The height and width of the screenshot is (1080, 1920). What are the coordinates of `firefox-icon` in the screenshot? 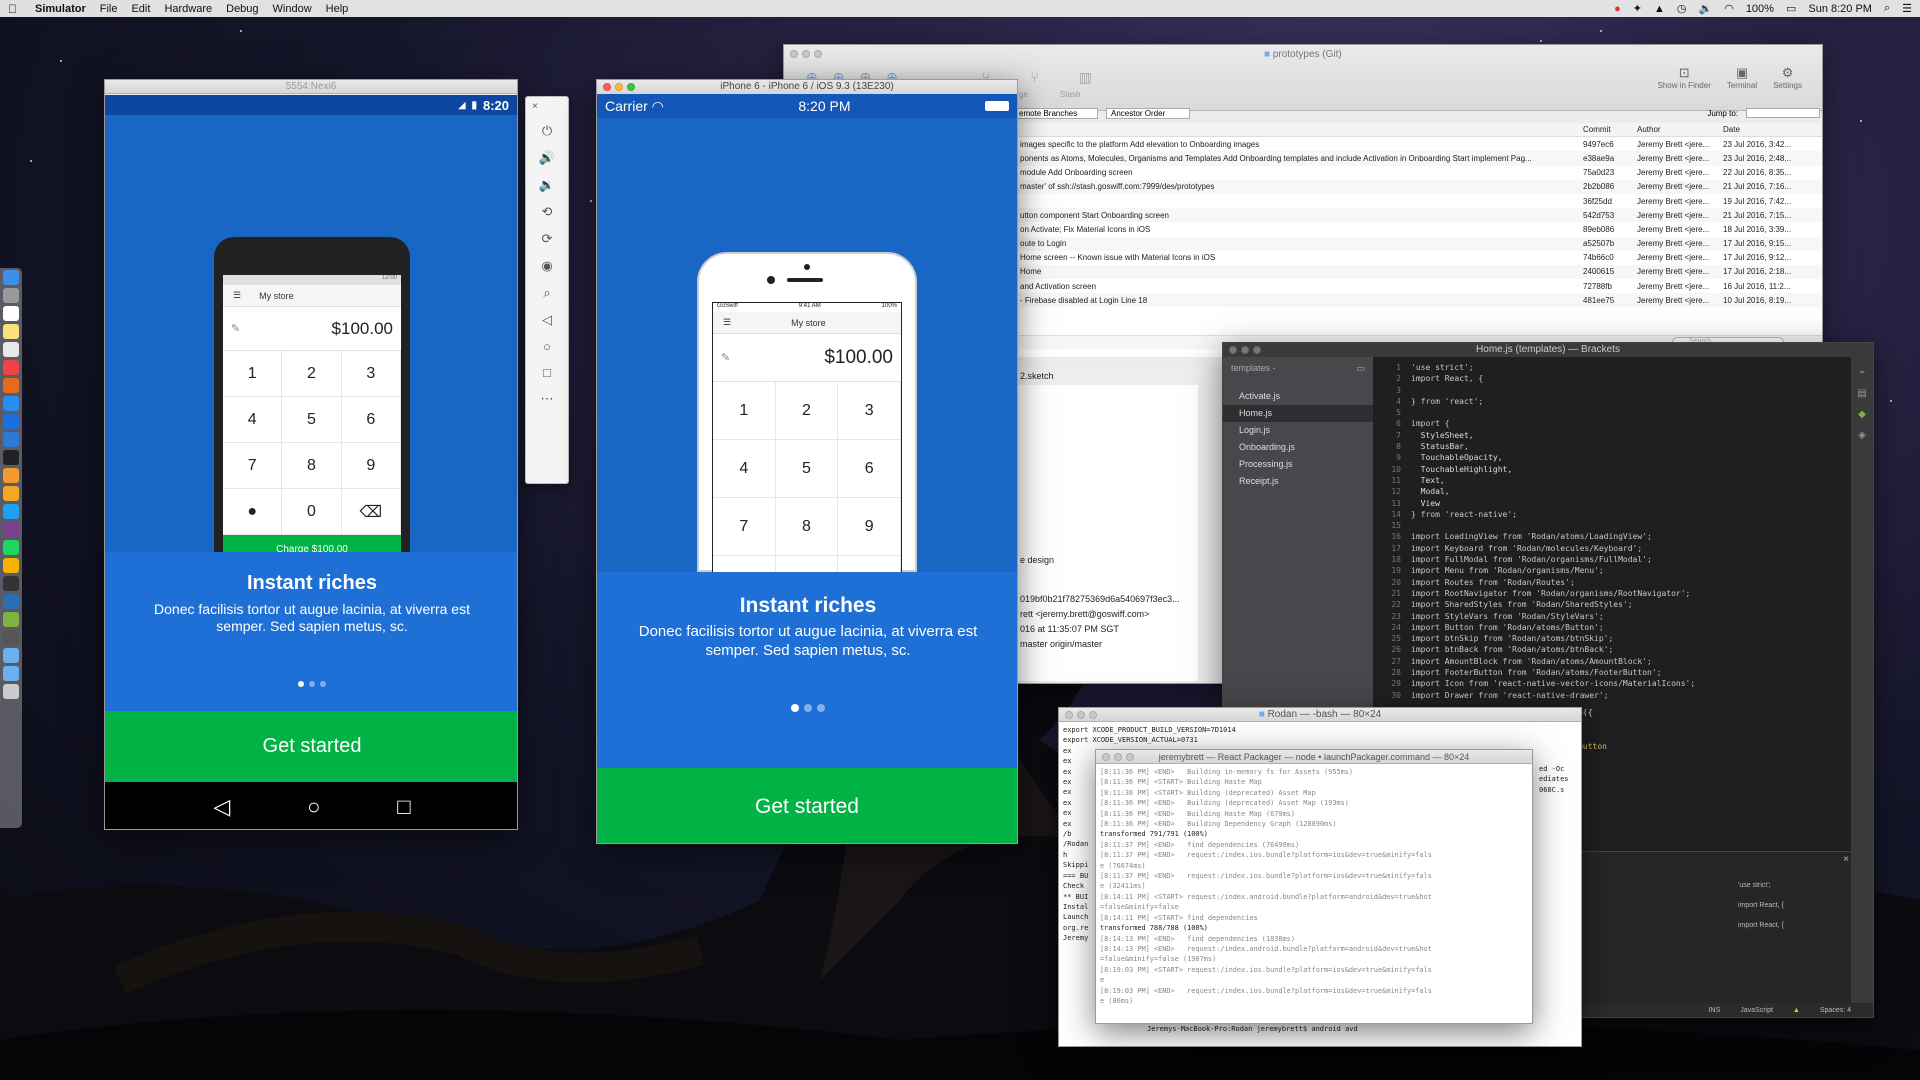 It's located at (11, 385).